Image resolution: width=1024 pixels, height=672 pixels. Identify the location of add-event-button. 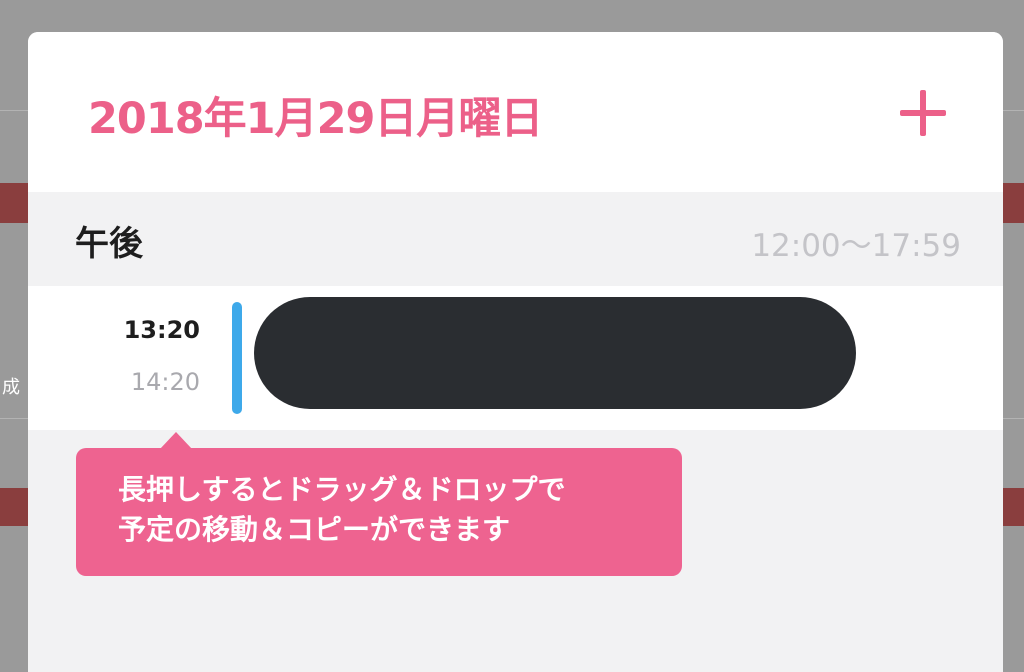
(923, 113).